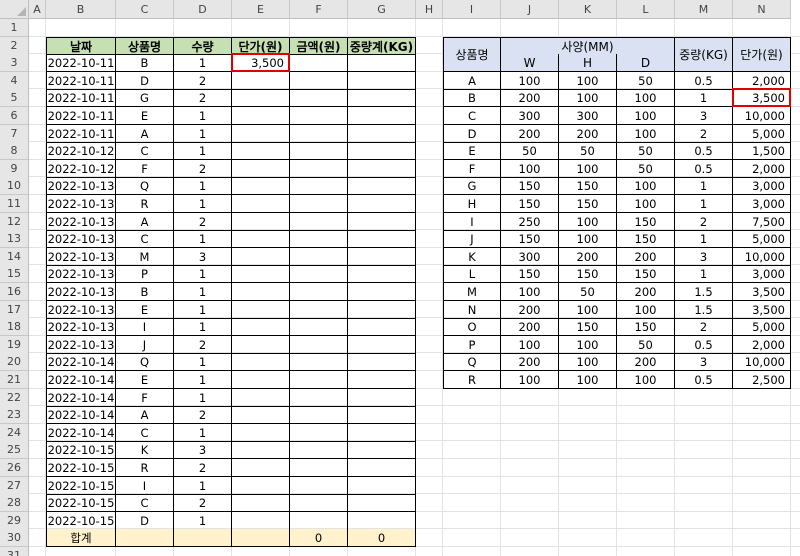 This screenshot has height=556, width=800. Describe the element at coordinates (81, 169) in the screenshot. I see `date-cell: 2022-10-12` at that location.